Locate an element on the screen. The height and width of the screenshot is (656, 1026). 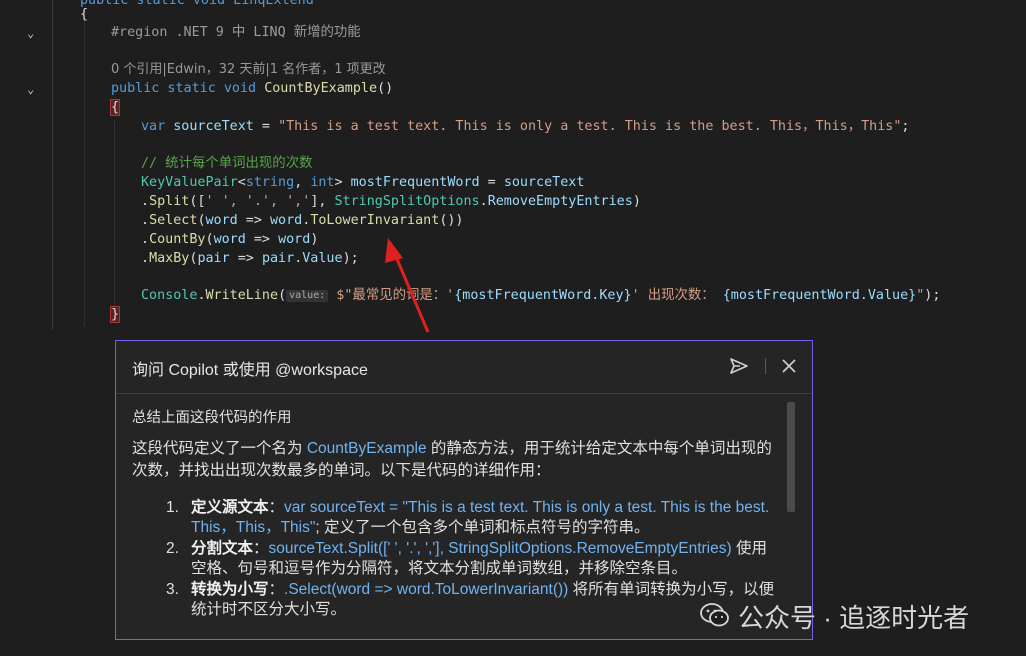
code-text: public static void LinqExtend is located at coordinates (197, 4).